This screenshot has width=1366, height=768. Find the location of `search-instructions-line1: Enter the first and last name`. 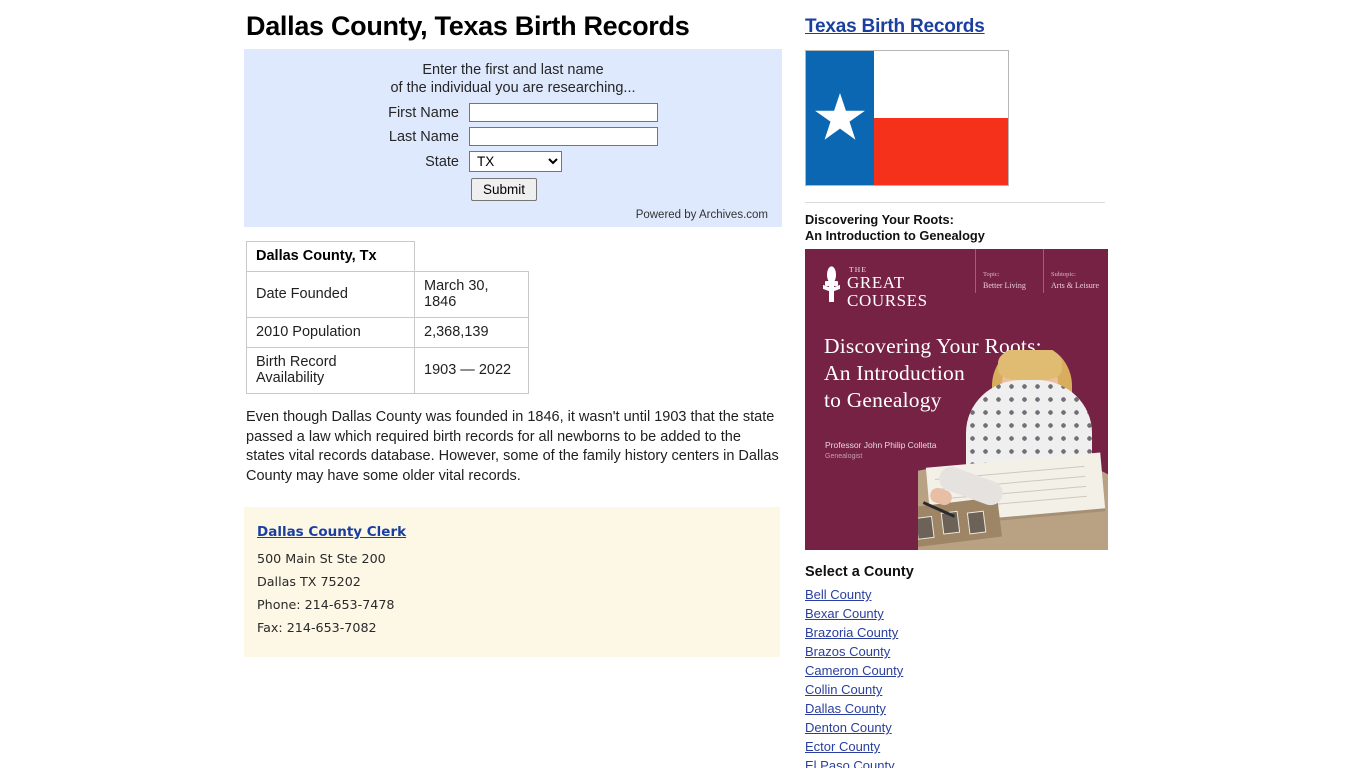

search-instructions-line1: Enter the first and last name is located at coordinates (513, 70).